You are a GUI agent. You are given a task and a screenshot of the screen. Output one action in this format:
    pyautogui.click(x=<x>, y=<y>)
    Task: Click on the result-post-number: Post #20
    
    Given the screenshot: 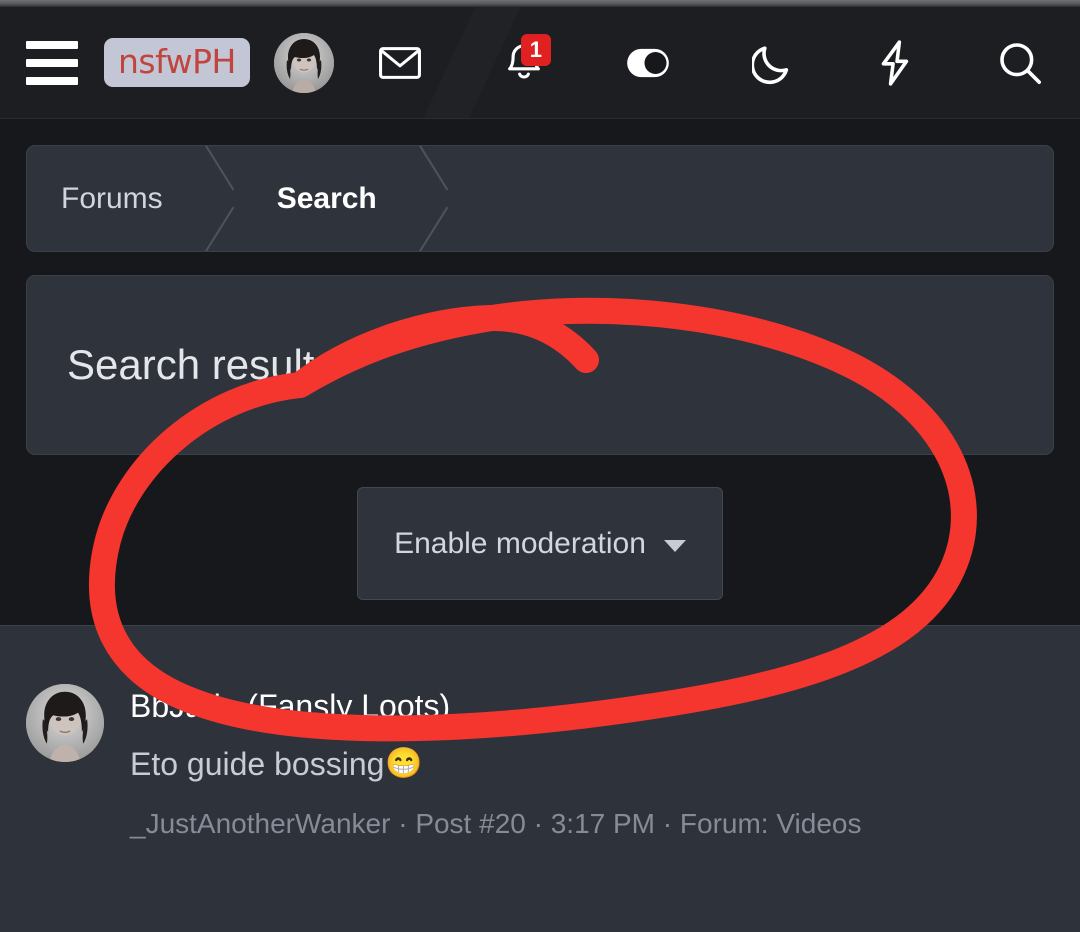 What is the action you would take?
    pyautogui.click(x=470, y=823)
    